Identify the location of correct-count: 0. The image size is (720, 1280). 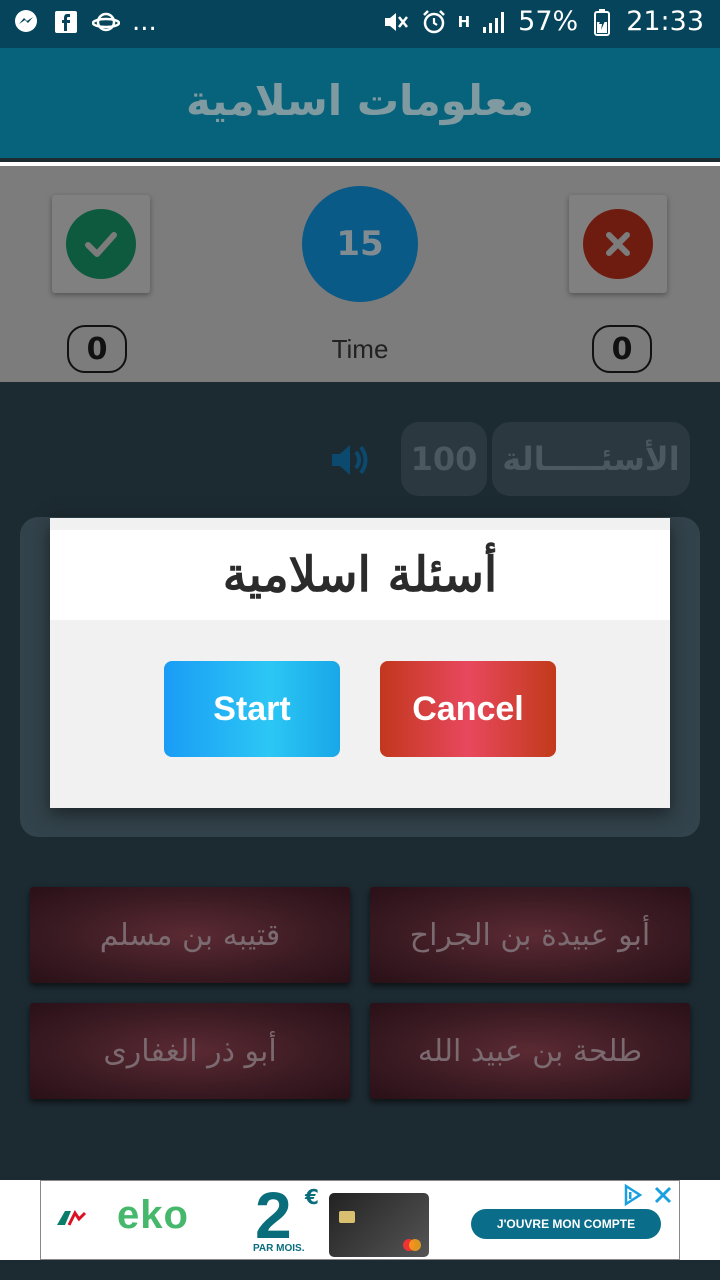
(97, 349).